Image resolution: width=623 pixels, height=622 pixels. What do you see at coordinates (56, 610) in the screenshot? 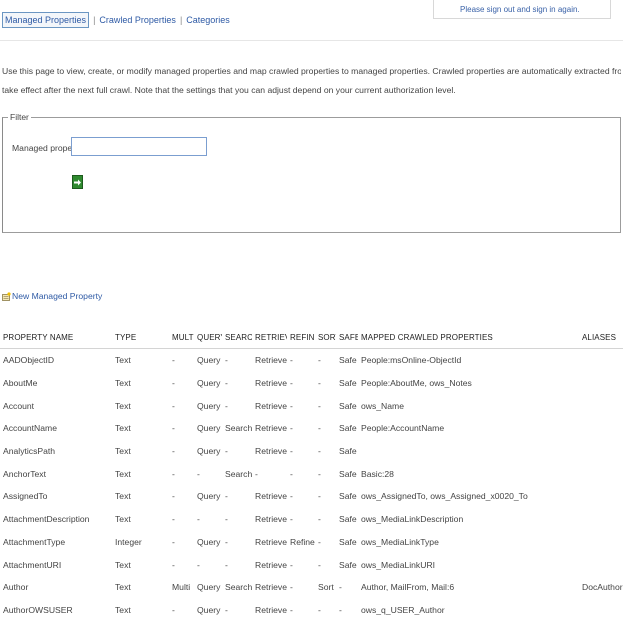
I see `cell-property-name: AuthorOWSUSER` at bounding box center [56, 610].